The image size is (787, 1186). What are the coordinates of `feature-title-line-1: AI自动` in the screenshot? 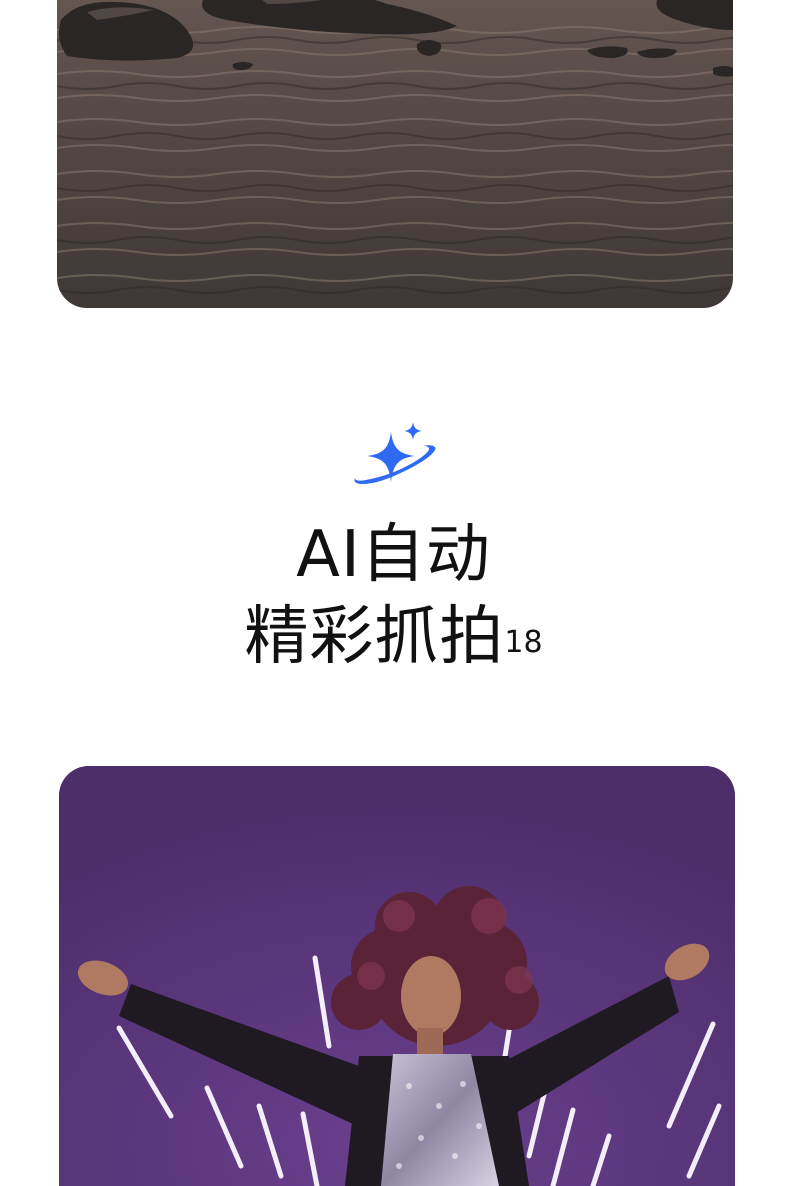 It's located at (393, 555).